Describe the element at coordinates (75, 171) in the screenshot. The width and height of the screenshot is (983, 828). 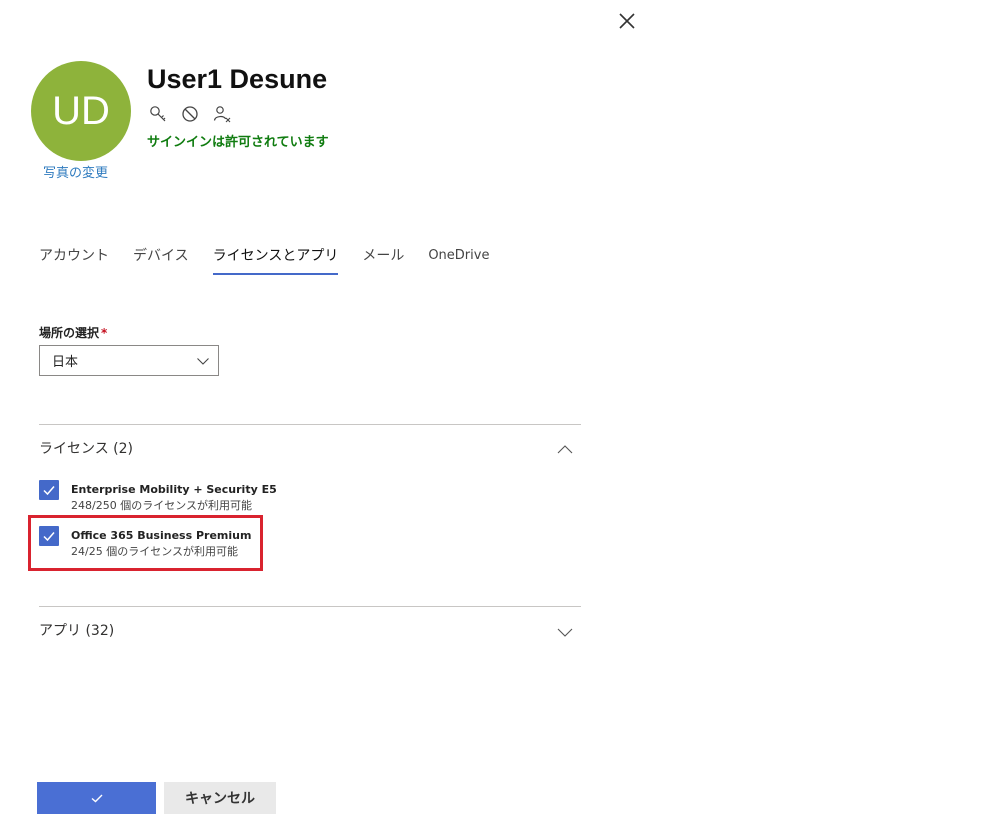
I see `change-photo-link: 写真の変更` at that location.